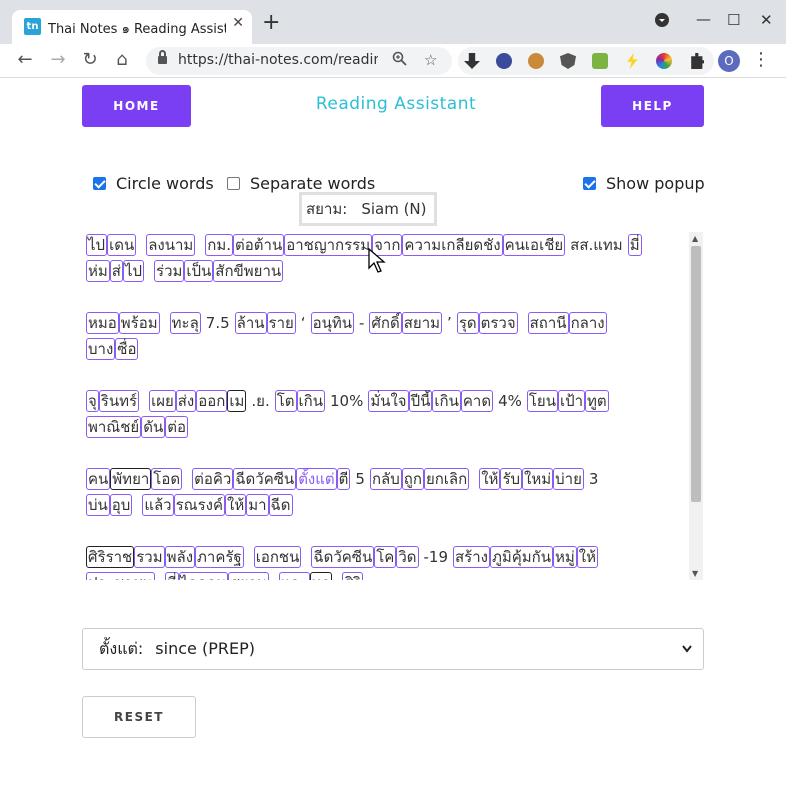 The height and width of the screenshot is (786, 786). Describe the element at coordinates (271, 23) in the screenshot. I see `new-tab-icon: +` at that location.